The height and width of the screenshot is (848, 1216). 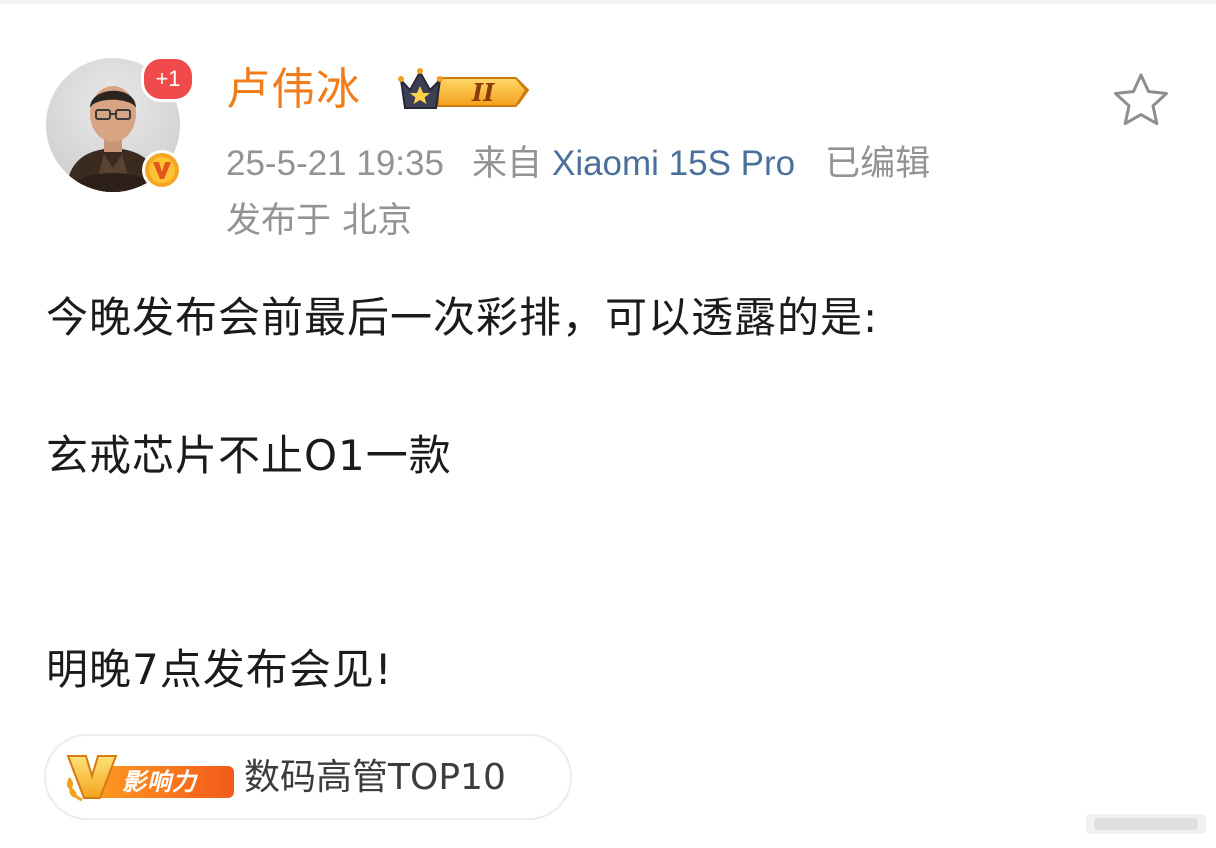 I want to click on influence-tag: 影响力 数码高管TOP10, so click(x=308, y=777).